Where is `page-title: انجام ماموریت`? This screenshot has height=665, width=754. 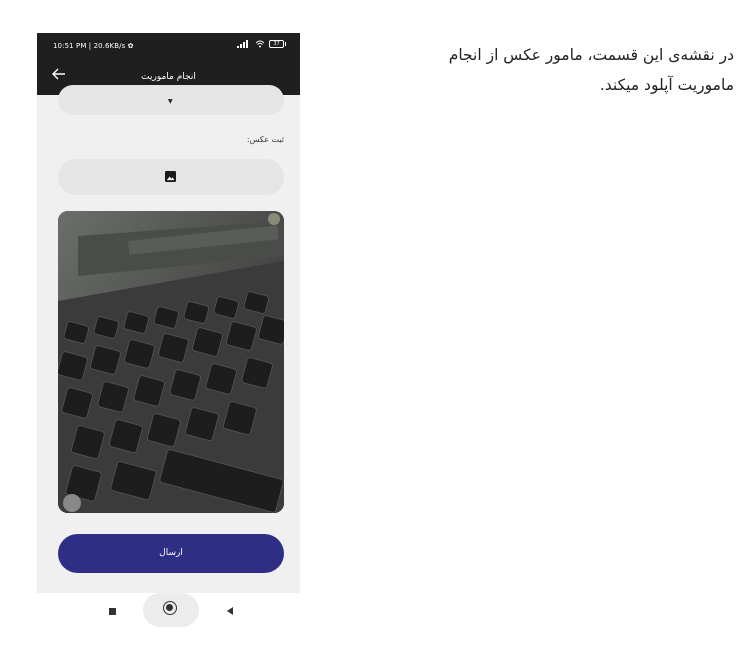 page-title: انجام ماموریت is located at coordinates (168, 77).